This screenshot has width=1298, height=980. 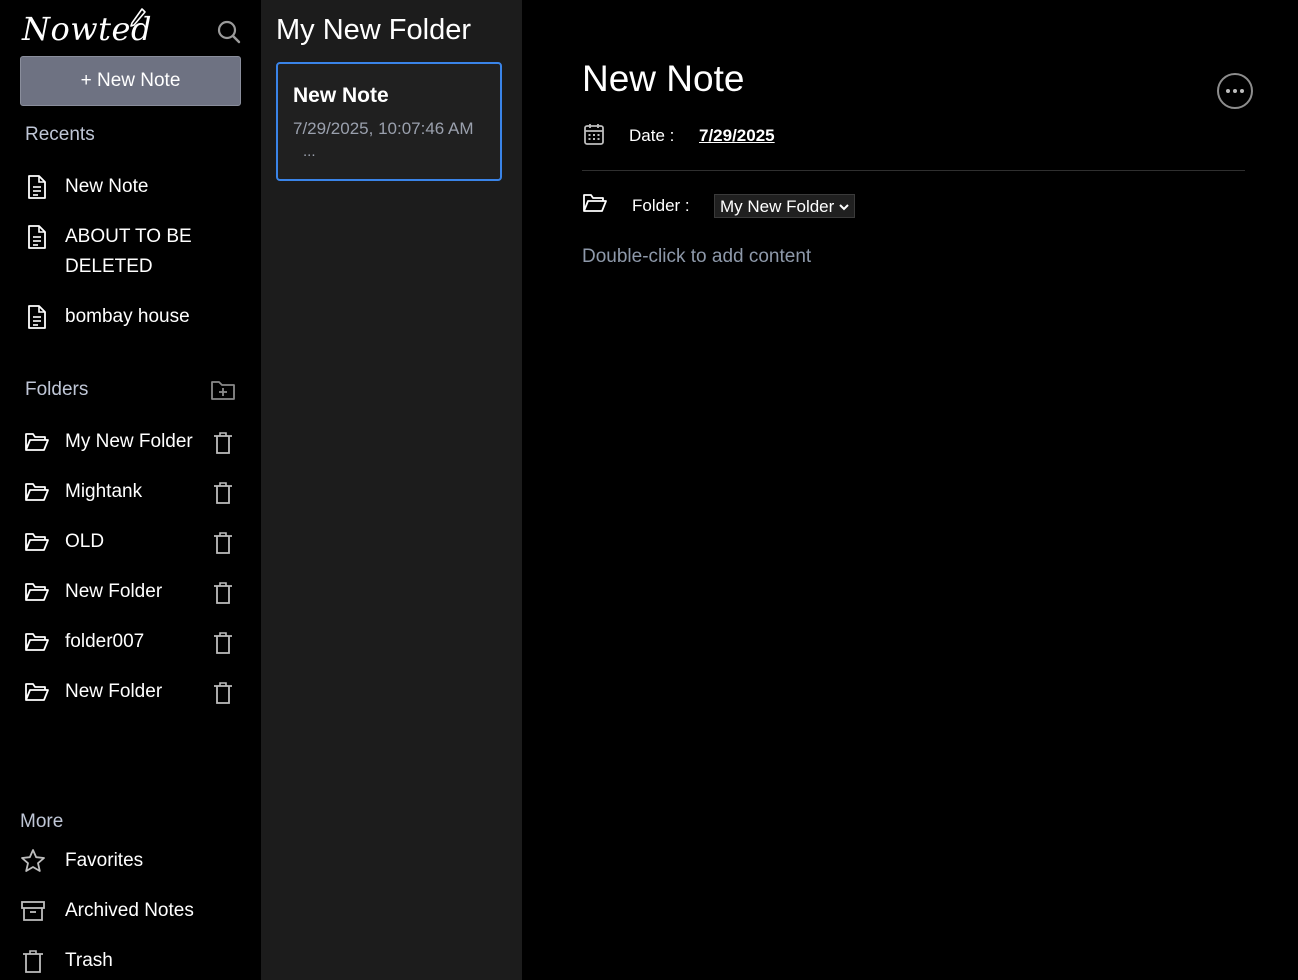 What do you see at coordinates (33, 861) in the screenshot?
I see `star-icon` at bounding box center [33, 861].